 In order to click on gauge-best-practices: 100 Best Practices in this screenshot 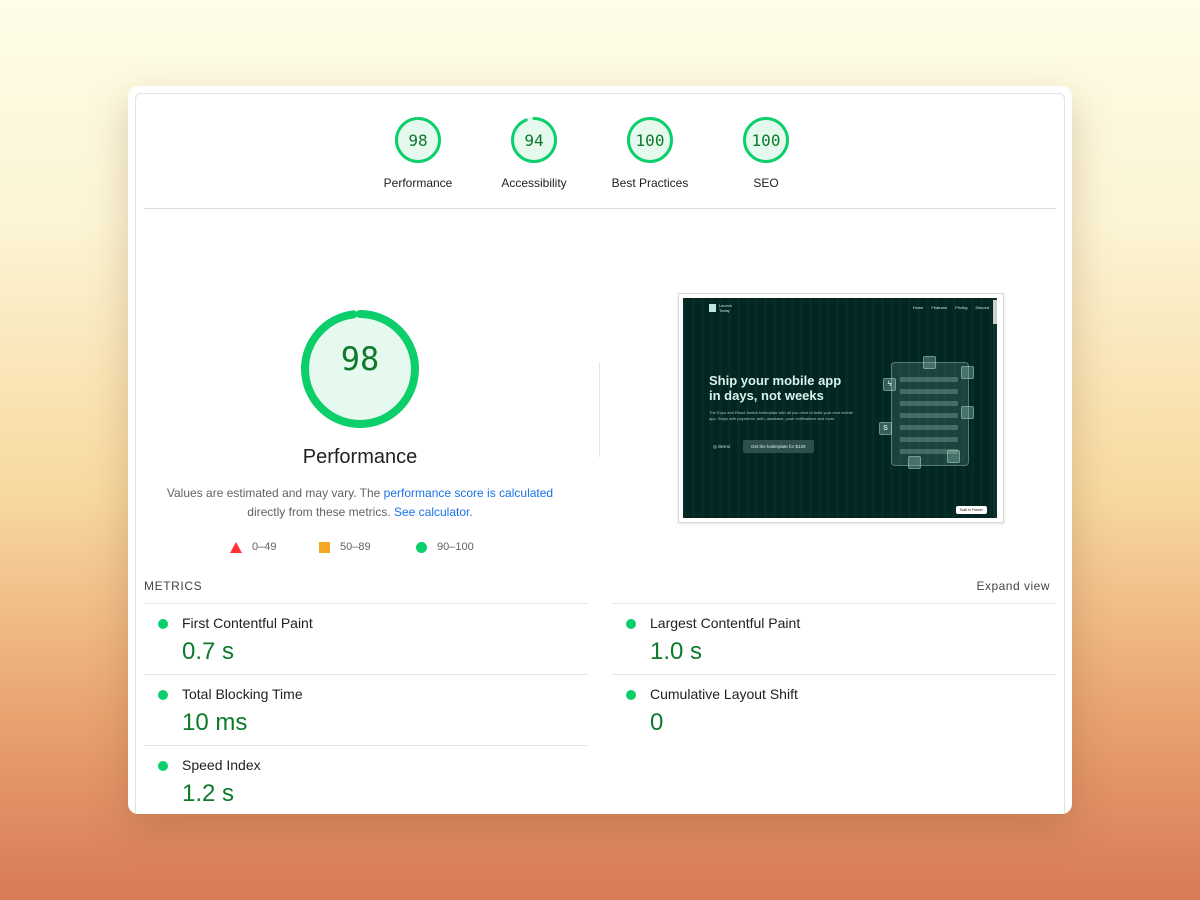, I will do `click(650, 153)`.